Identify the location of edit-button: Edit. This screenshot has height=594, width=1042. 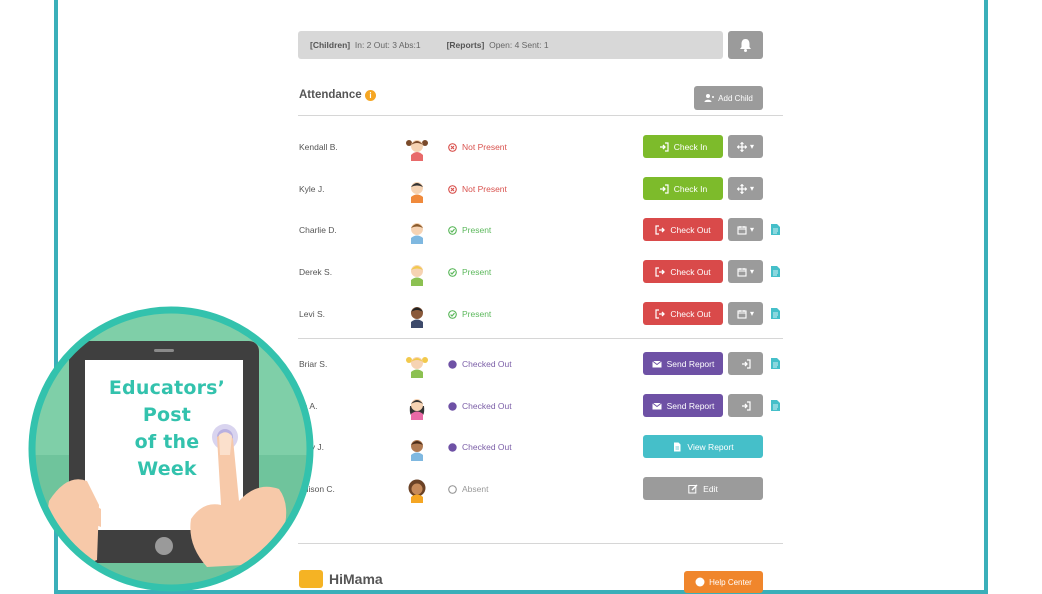
(703, 488).